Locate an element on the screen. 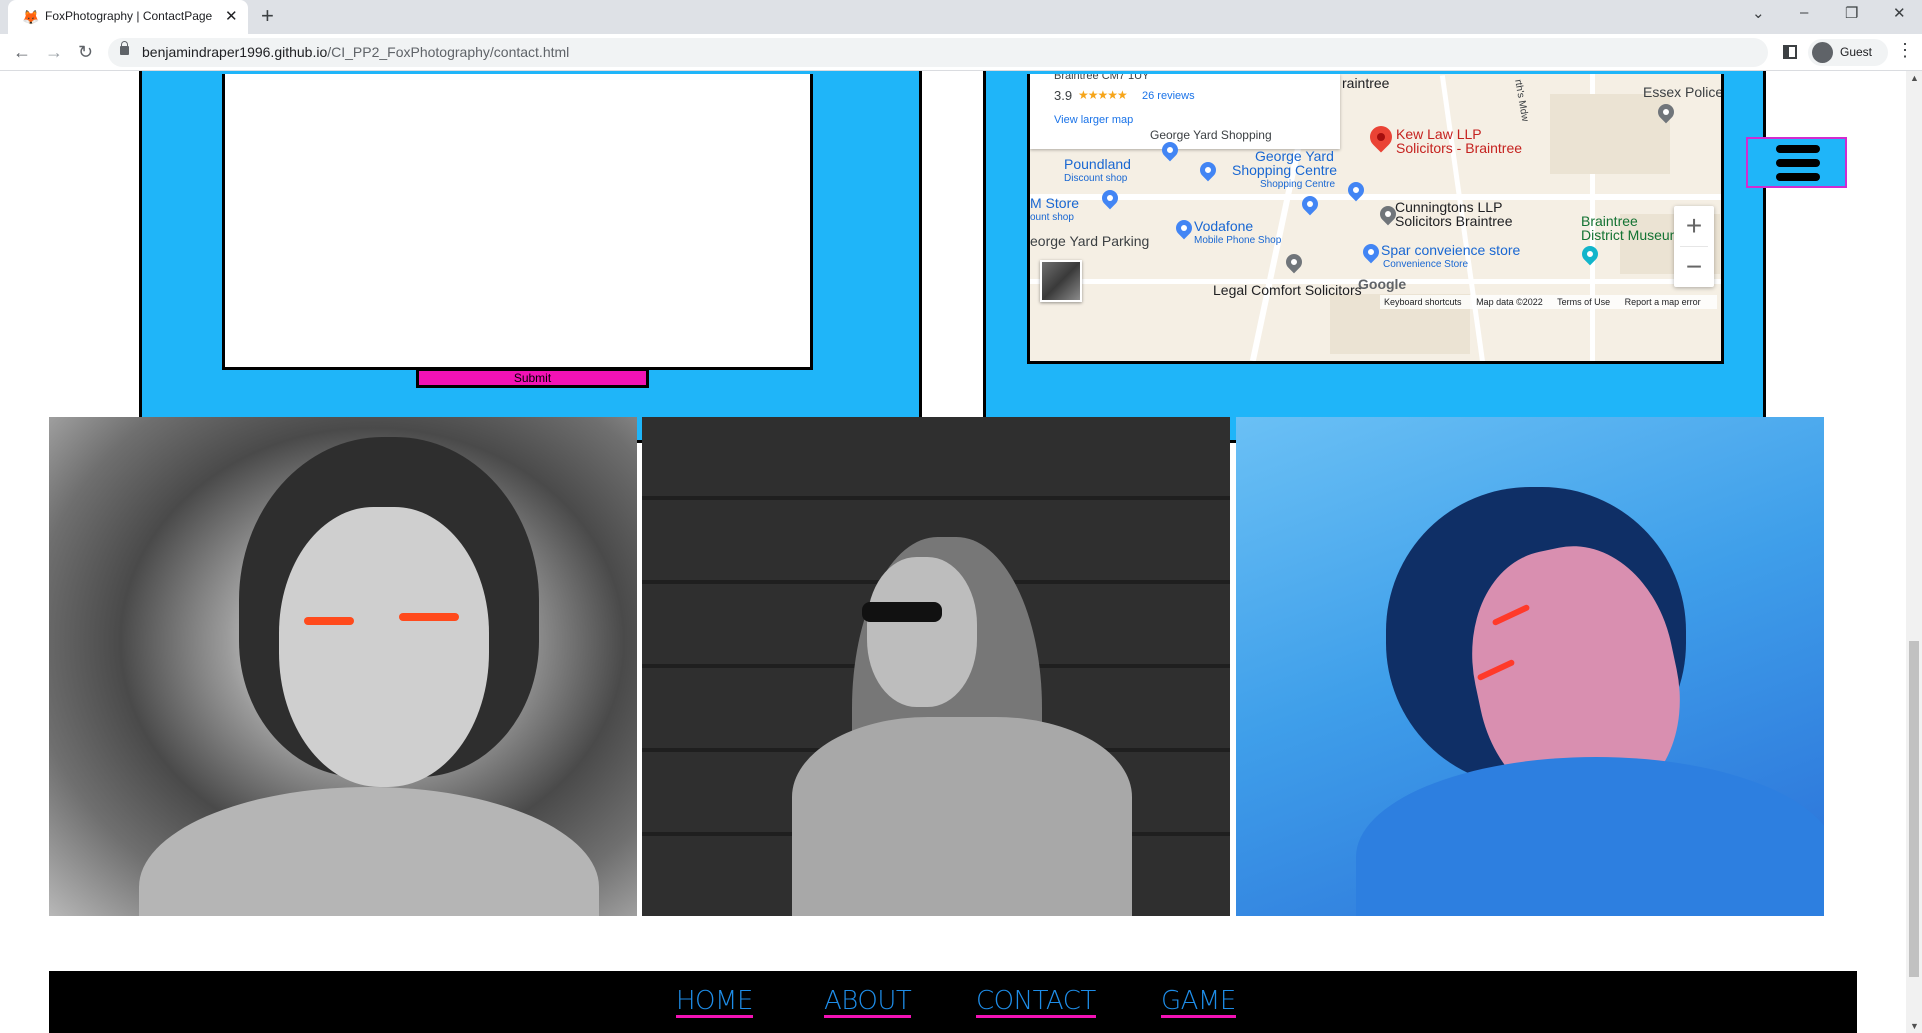 Image resolution: width=1922 pixels, height=1033 pixels. place-address: Braintree CM7 1UY is located at coordinates (1102, 78).